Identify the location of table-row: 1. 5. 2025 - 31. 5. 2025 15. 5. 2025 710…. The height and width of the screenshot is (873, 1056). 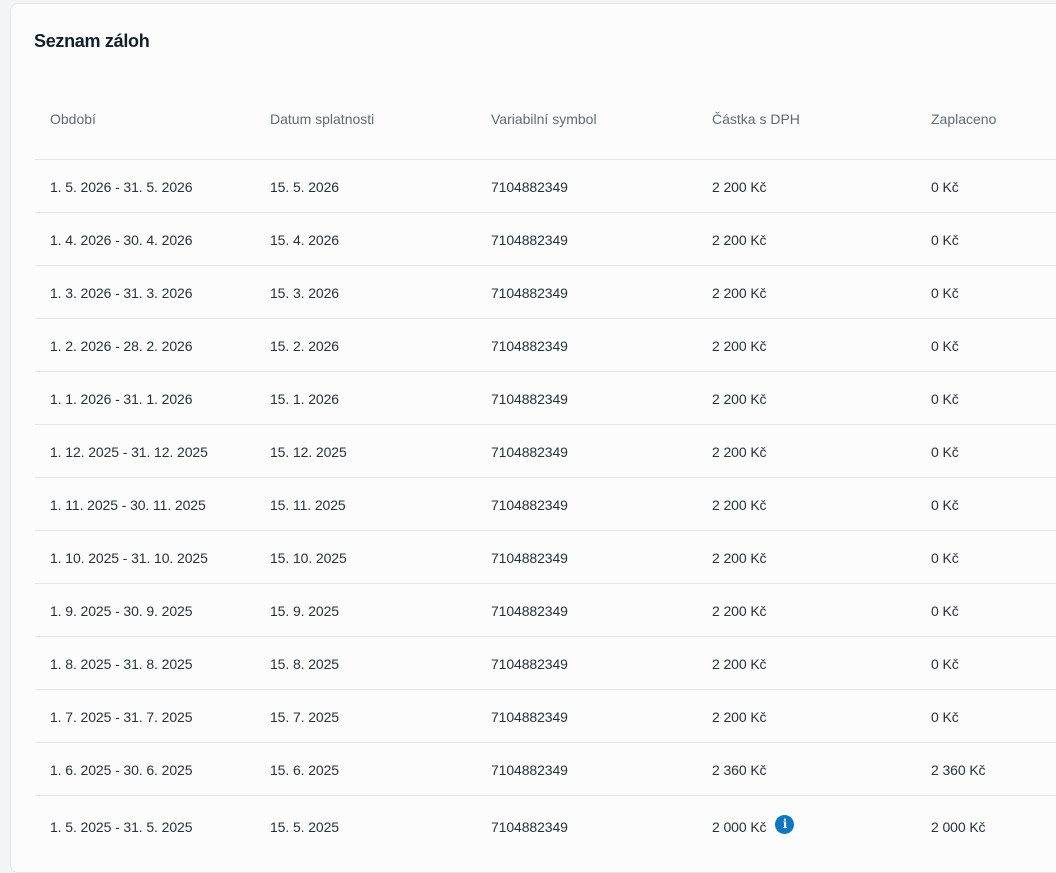
(545, 826).